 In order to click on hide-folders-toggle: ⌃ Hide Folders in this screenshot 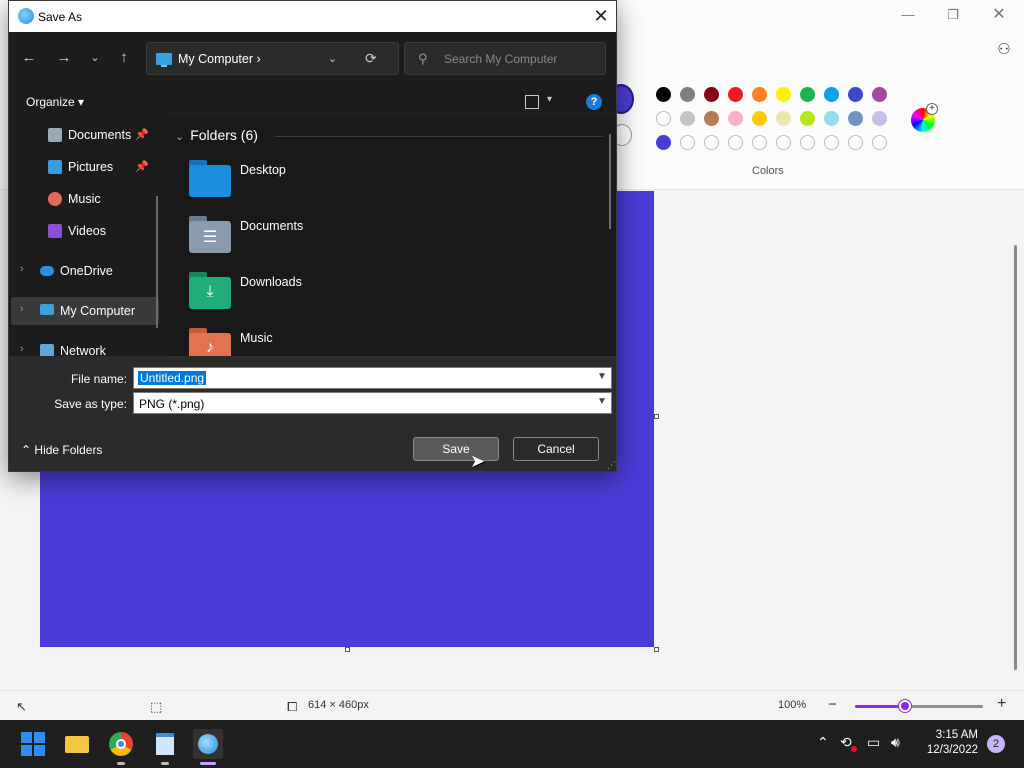, I will do `click(61, 450)`.